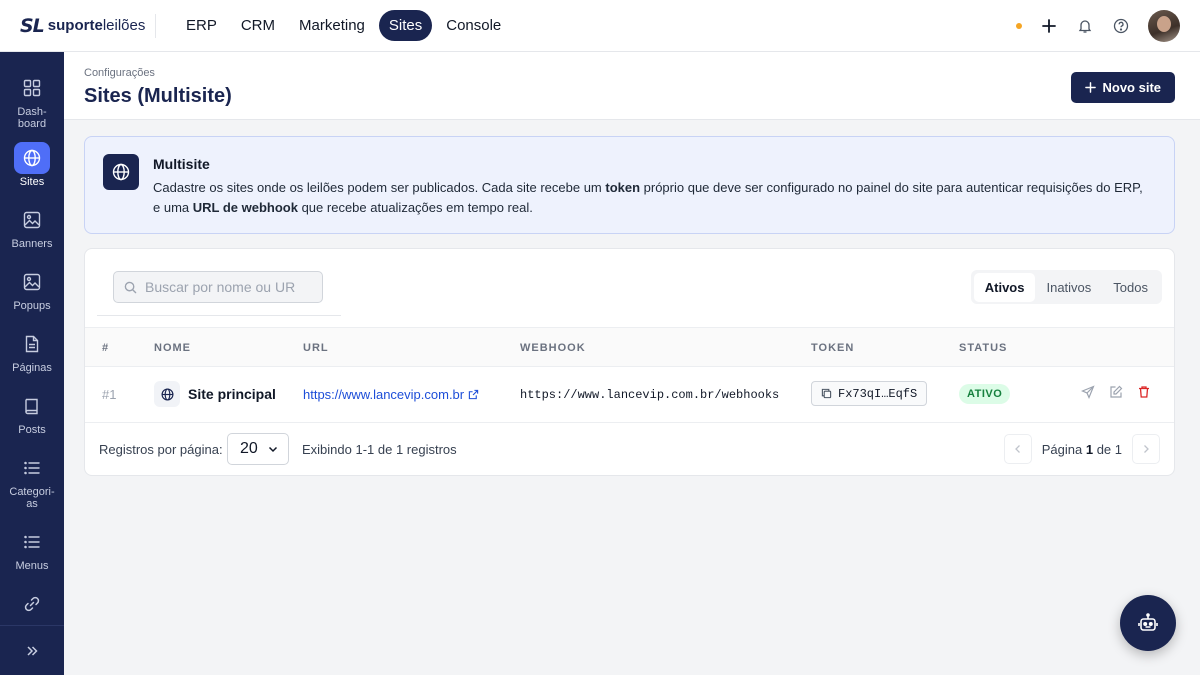 Image resolution: width=1200 pixels, height=675 pixels. What do you see at coordinates (391, 394) in the screenshot?
I see `site-url-link: https://www.lancevip.com.br` at bounding box center [391, 394].